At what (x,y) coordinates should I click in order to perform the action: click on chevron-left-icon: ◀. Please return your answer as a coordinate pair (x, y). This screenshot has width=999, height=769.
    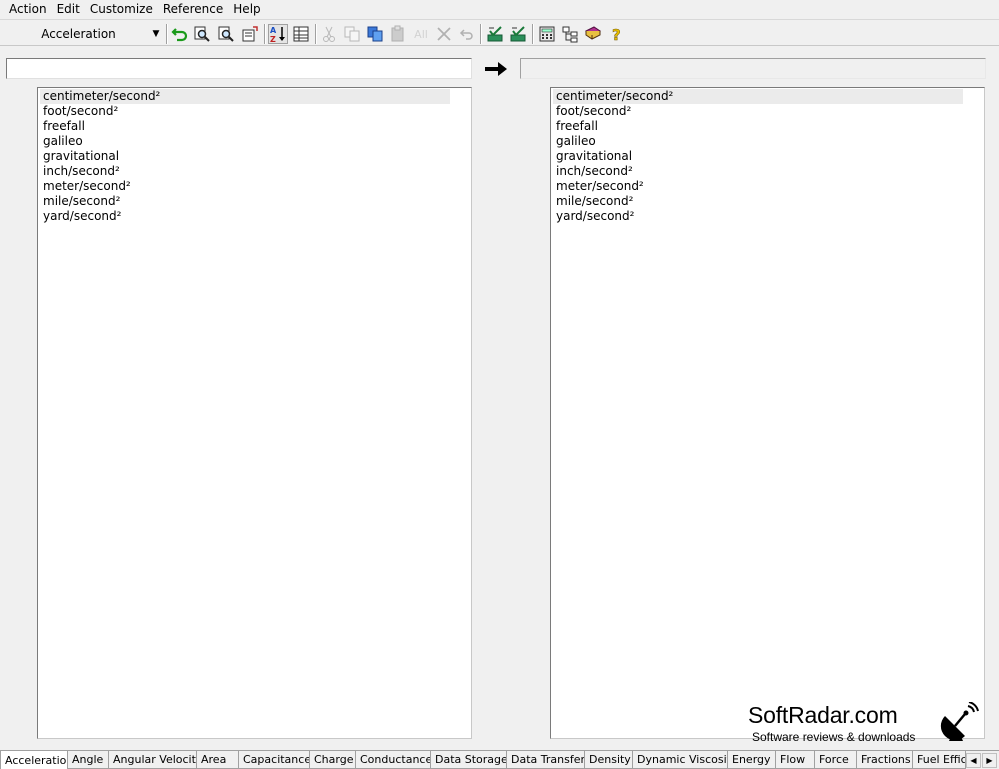
    Looking at the image, I should click on (973, 760).